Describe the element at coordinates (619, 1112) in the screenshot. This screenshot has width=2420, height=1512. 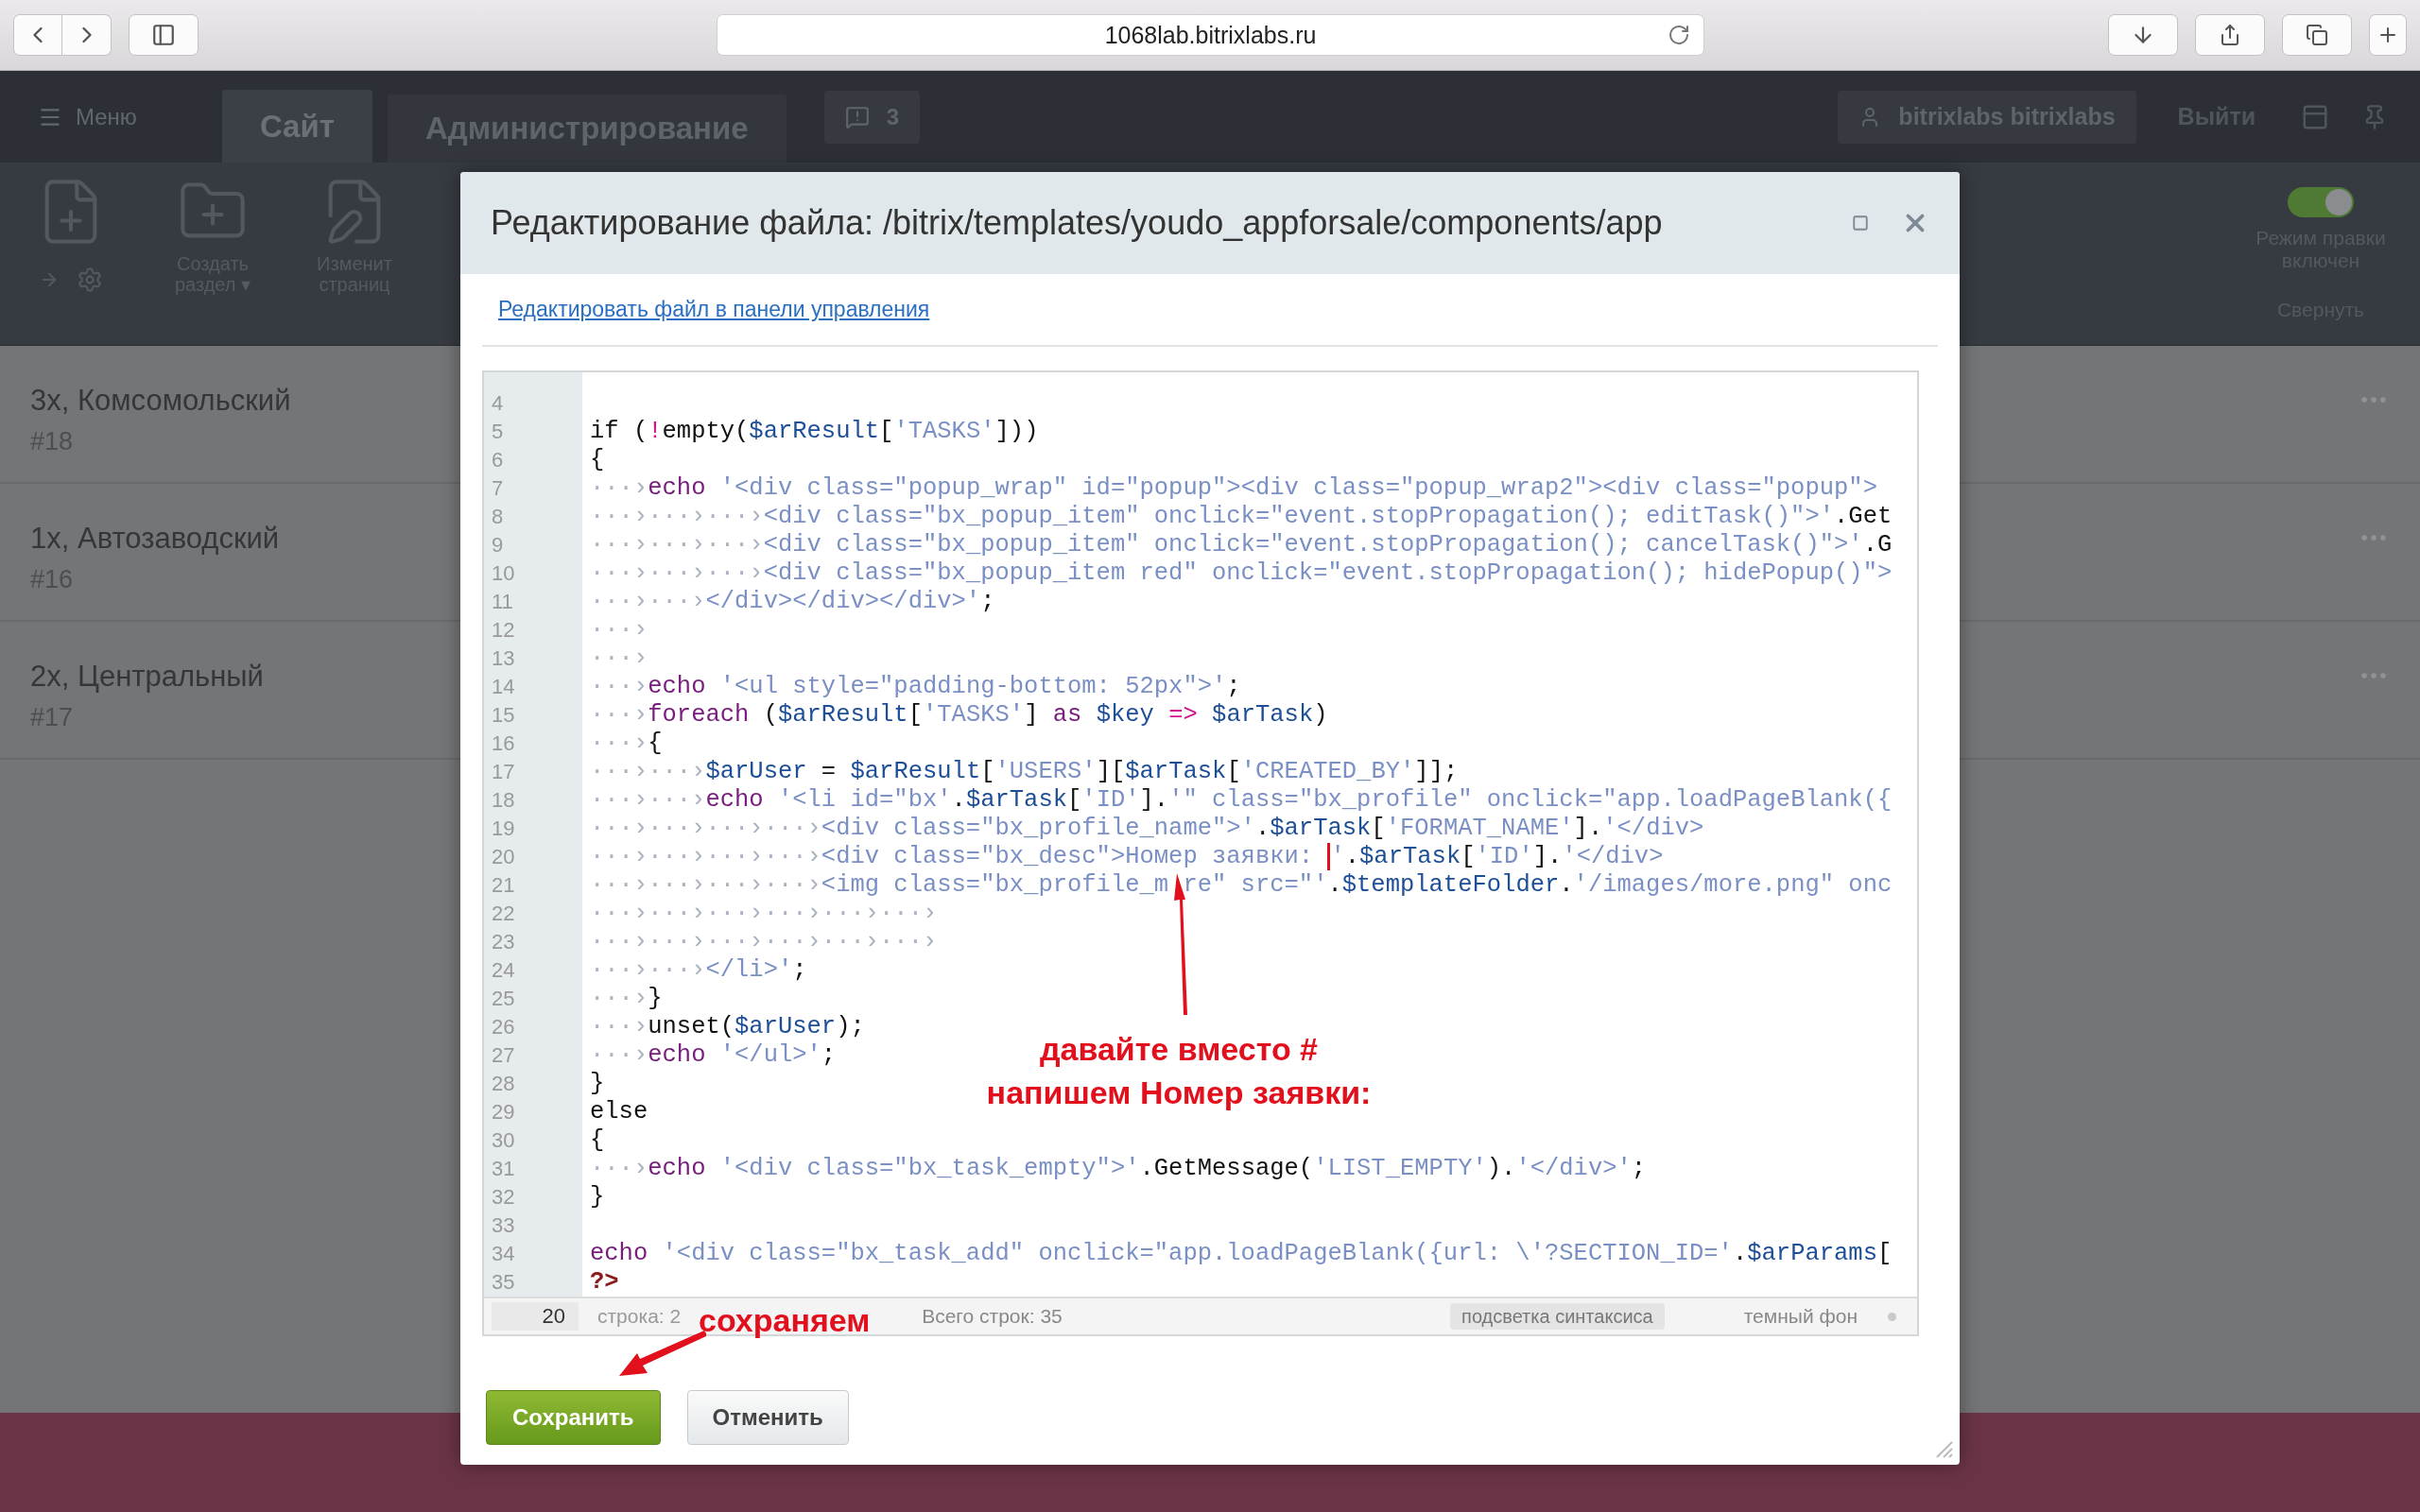
I see `code-line: else` at that location.